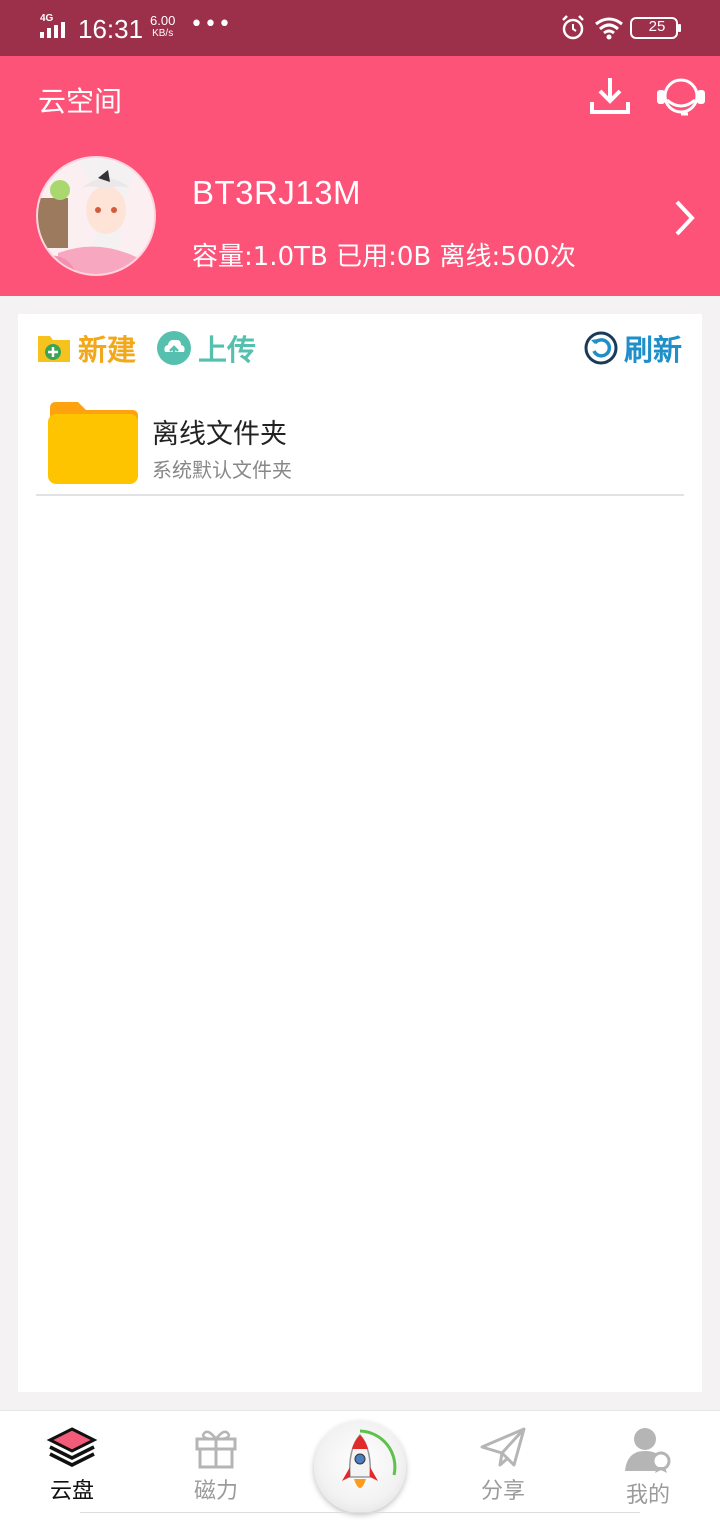 The image size is (720, 1520). I want to click on page-title: 云空间, so click(80, 101).